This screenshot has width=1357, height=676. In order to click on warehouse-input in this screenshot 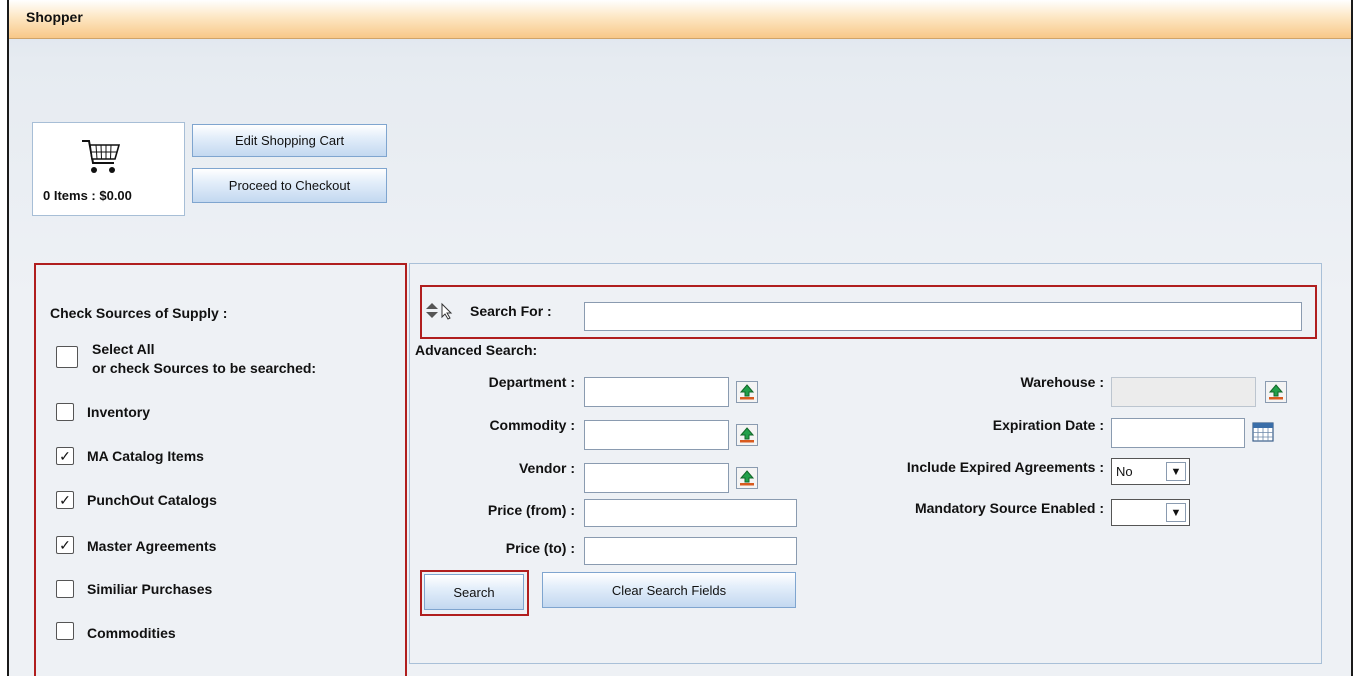, I will do `click(1183, 392)`.